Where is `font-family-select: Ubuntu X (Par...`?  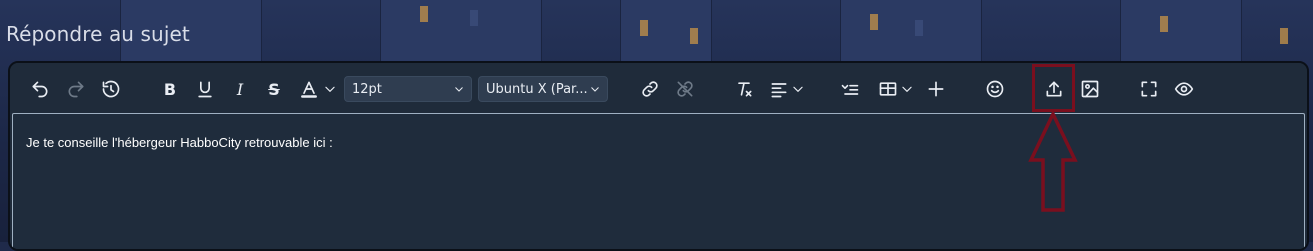 font-family-select: Ubuntu X (Par... is located at coordinates (543, 89).